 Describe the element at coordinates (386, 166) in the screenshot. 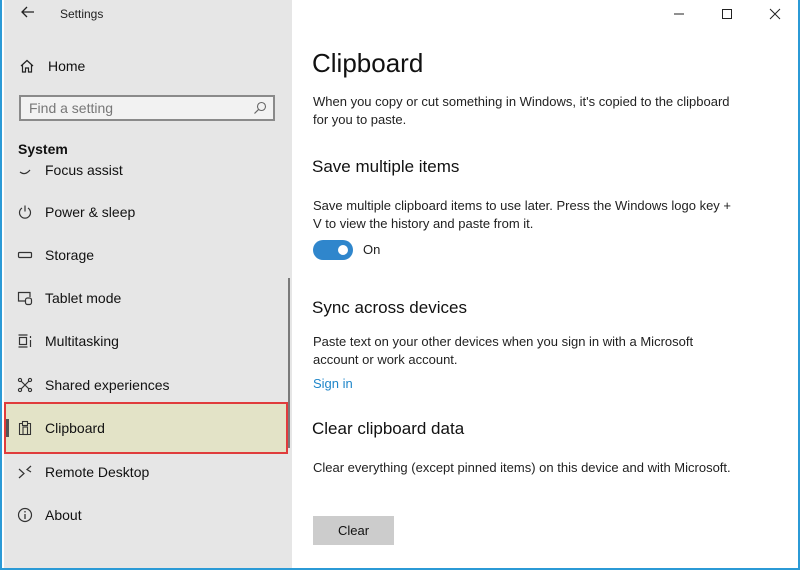

I see `save-multiple-heading: Save multiple items` at that location.